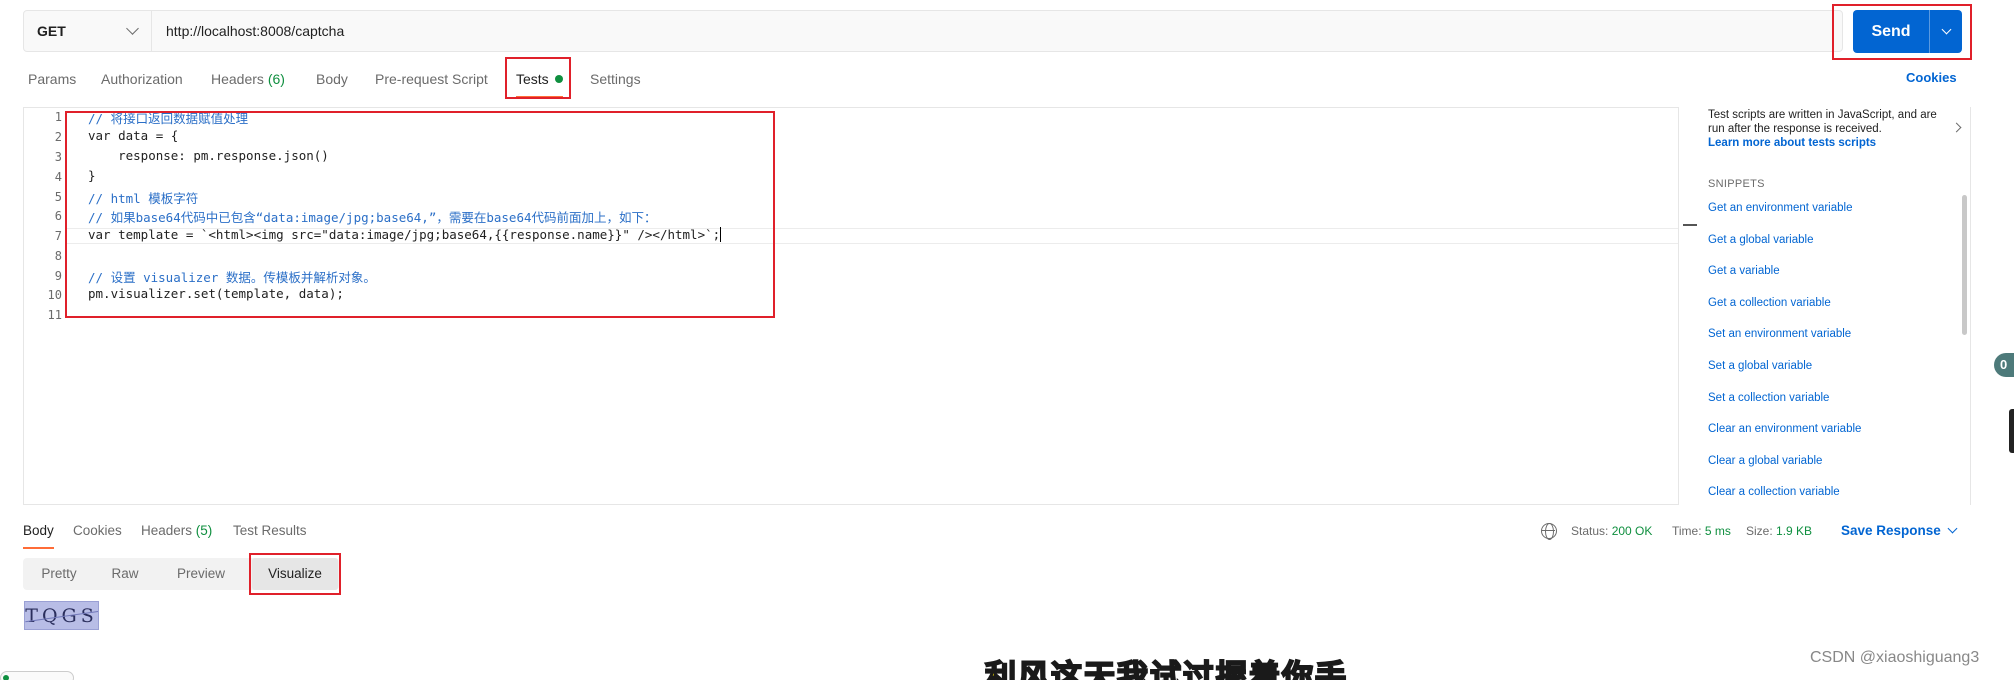  I want to click on status-value: 200 OK, so click(1632, 531).